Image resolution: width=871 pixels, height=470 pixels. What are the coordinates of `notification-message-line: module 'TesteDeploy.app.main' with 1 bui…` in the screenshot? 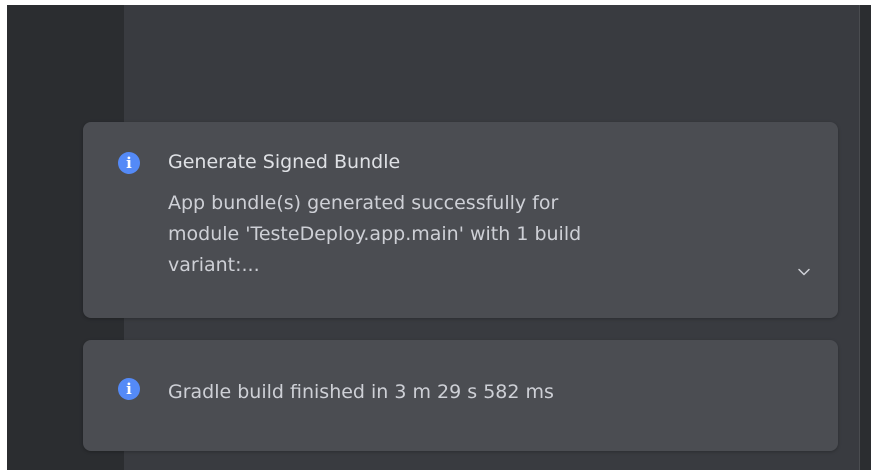 It's located at (375, 234).